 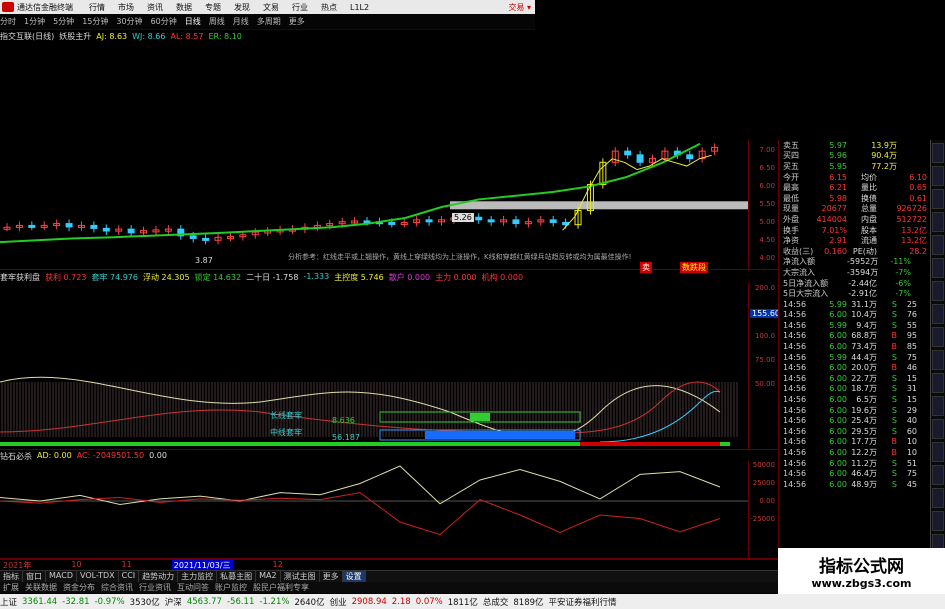 I want to click on tab-指标: 指标, so click(x=11, y=576).